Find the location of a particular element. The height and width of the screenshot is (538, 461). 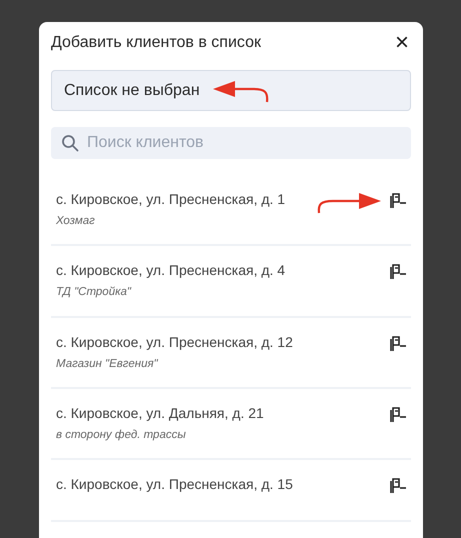

client-address: с. Кировское, ул. Пресненская, д. 1 is located at coordinates (171, 199).